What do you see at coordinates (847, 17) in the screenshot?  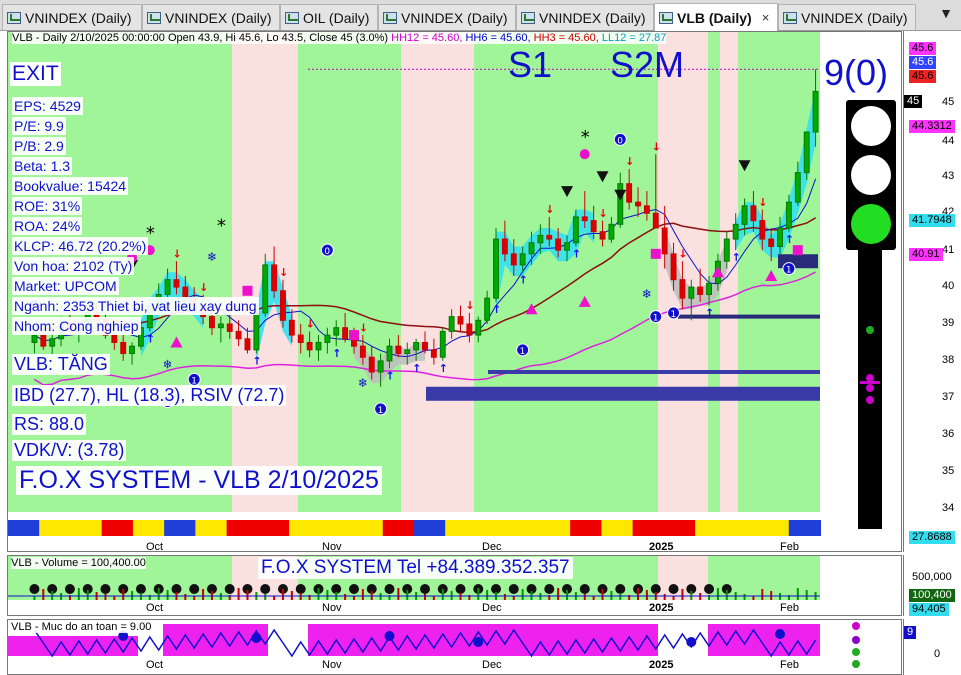 I see `tab-vnindex-5: VNINDEX (Daily)` at bounding box center [847, 17].